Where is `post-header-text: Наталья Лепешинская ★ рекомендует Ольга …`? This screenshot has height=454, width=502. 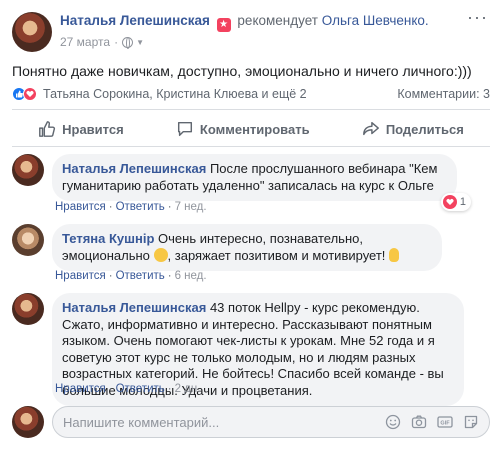 post-header-text: Наталья Лепешинская ★ рекомендует Ольга … is located at coordinates (244, 32).